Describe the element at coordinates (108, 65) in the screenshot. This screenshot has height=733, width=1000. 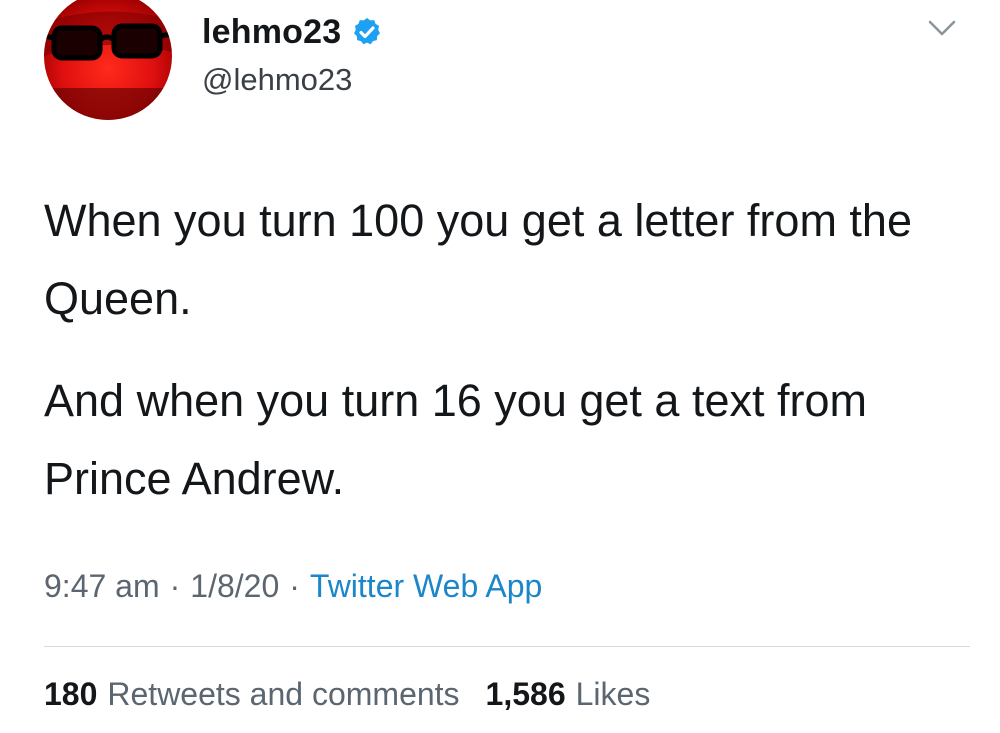
I see `glasses-icon` at that location.